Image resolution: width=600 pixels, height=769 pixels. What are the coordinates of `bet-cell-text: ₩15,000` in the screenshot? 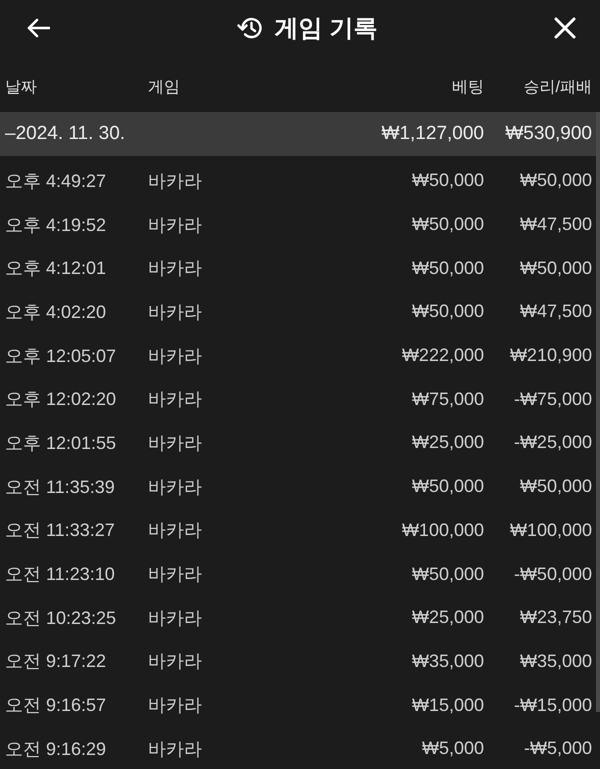 It's located at (447, 705).